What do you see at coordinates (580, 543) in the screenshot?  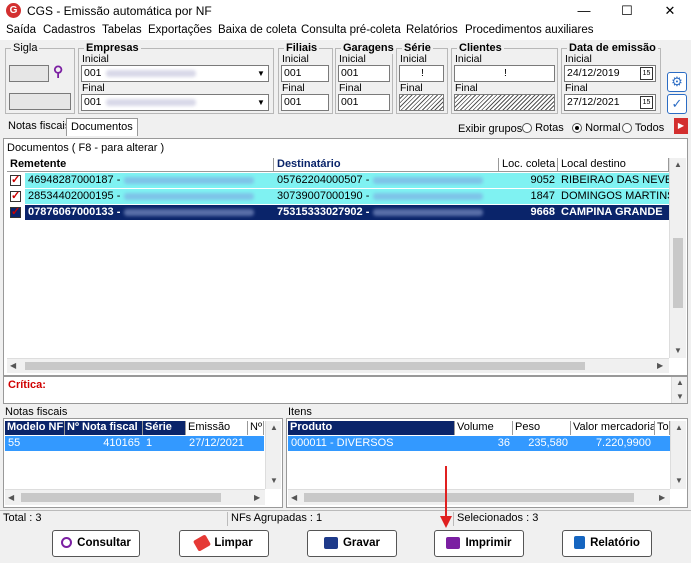 I see `document-icon` at bounding box center [580, 543].